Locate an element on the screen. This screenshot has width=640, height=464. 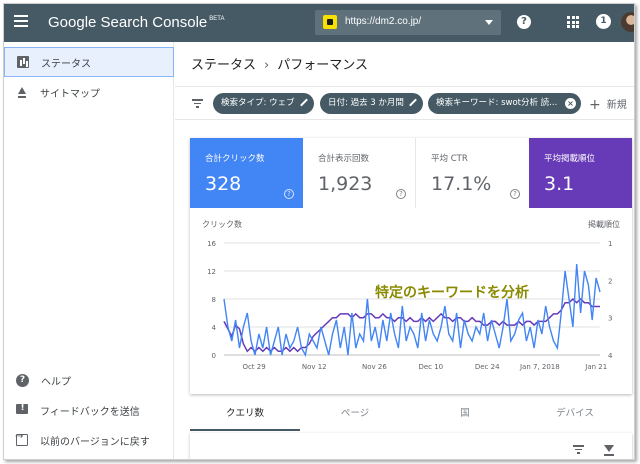
filter-icon is located at coordinates (197, 103).